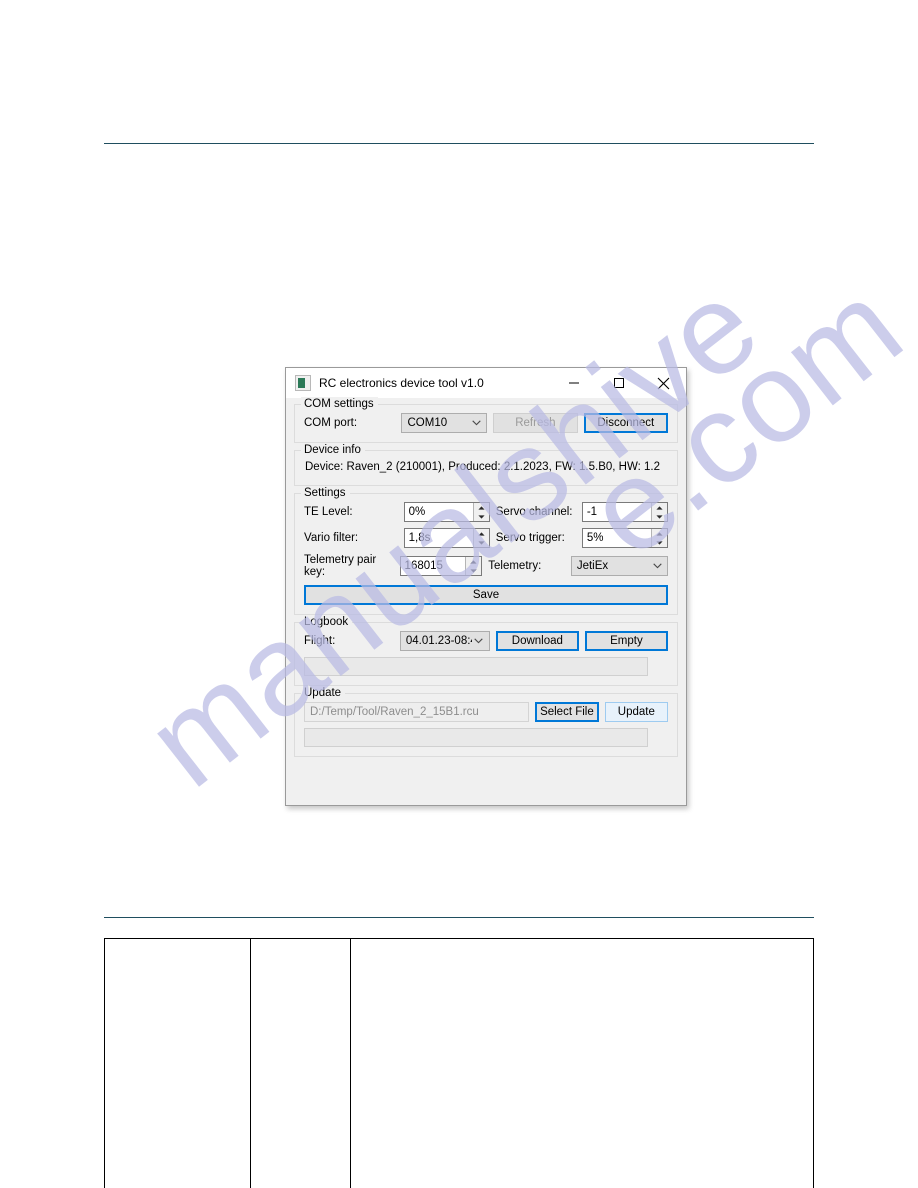 The image size is (918, 1188). What do you see at coordinates (339, 404) in the screenshot?
I see `com-settings-legend: COM settings` at bounding box center [339, 404].